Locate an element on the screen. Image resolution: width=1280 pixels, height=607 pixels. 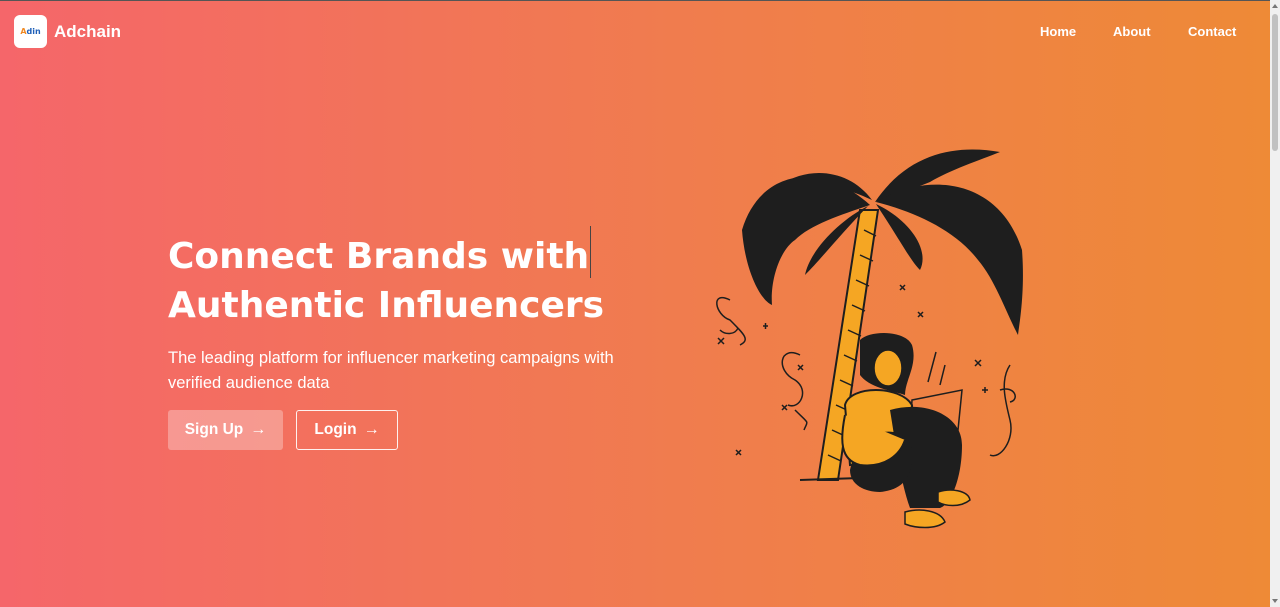
text-cursor is located at coordinates (591, 252).